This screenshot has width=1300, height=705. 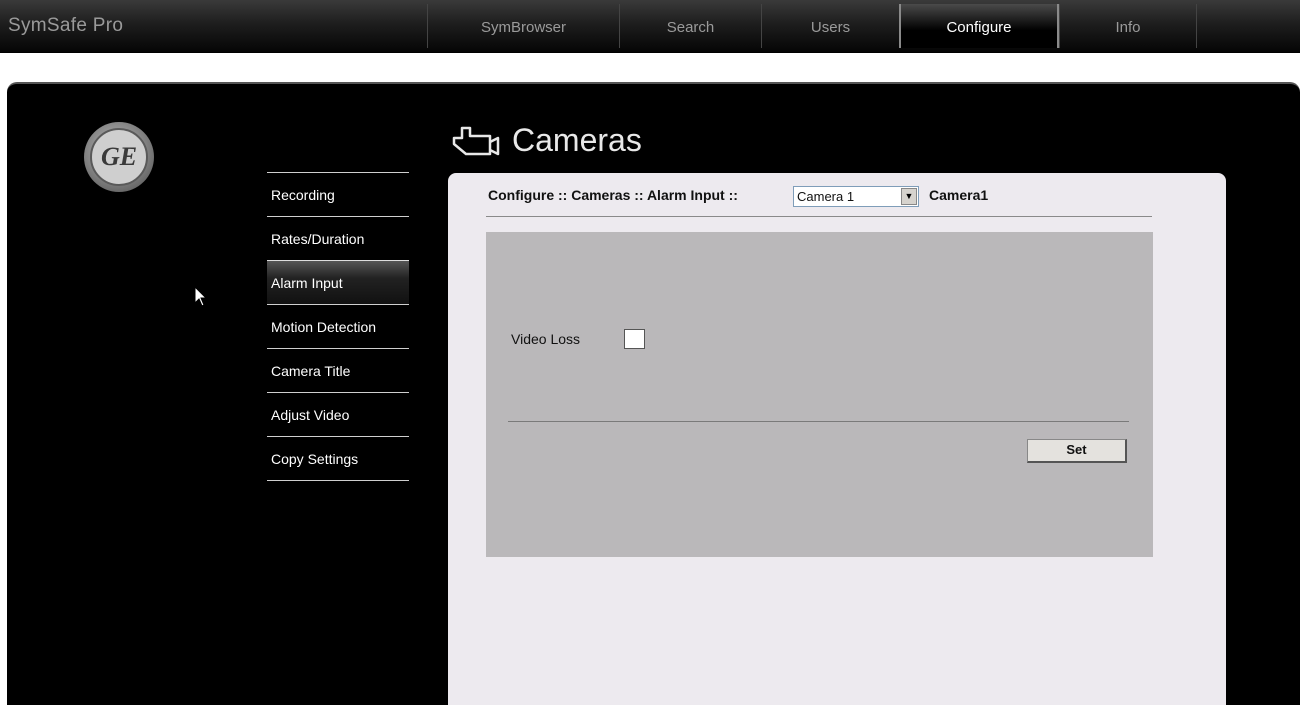 What do you see at coordinates (979, 26) in the screenshot?
I see `tab-configure: Configure` at bounding box center [979, 26].